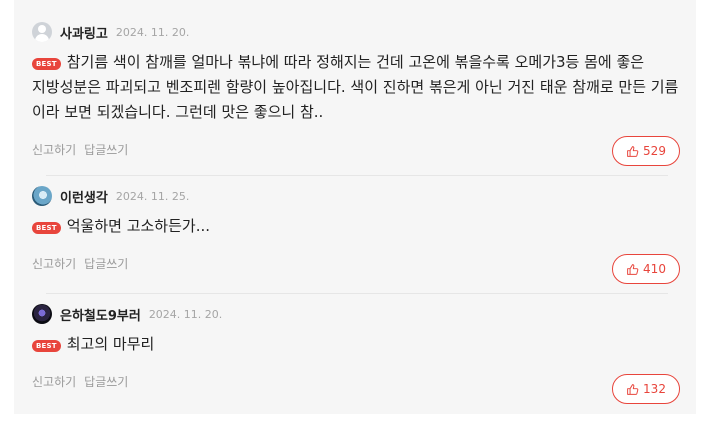  I want to click on comment-nickname: 은하철도9부러, so click(100, 314).